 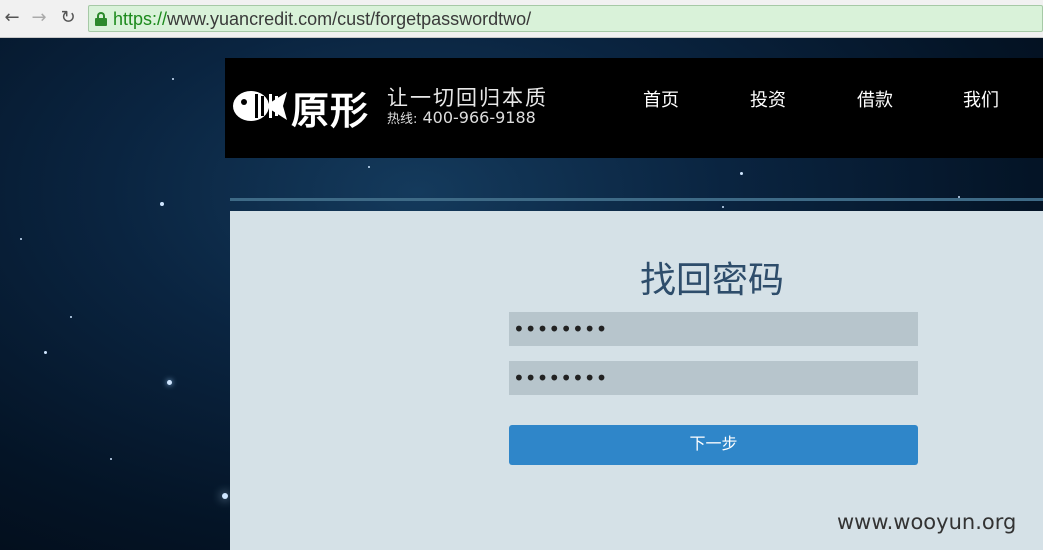 What do you see at coordinates (101, 19) in the screenshot?
I see `lock-icon` at bounding box center [101, 19].